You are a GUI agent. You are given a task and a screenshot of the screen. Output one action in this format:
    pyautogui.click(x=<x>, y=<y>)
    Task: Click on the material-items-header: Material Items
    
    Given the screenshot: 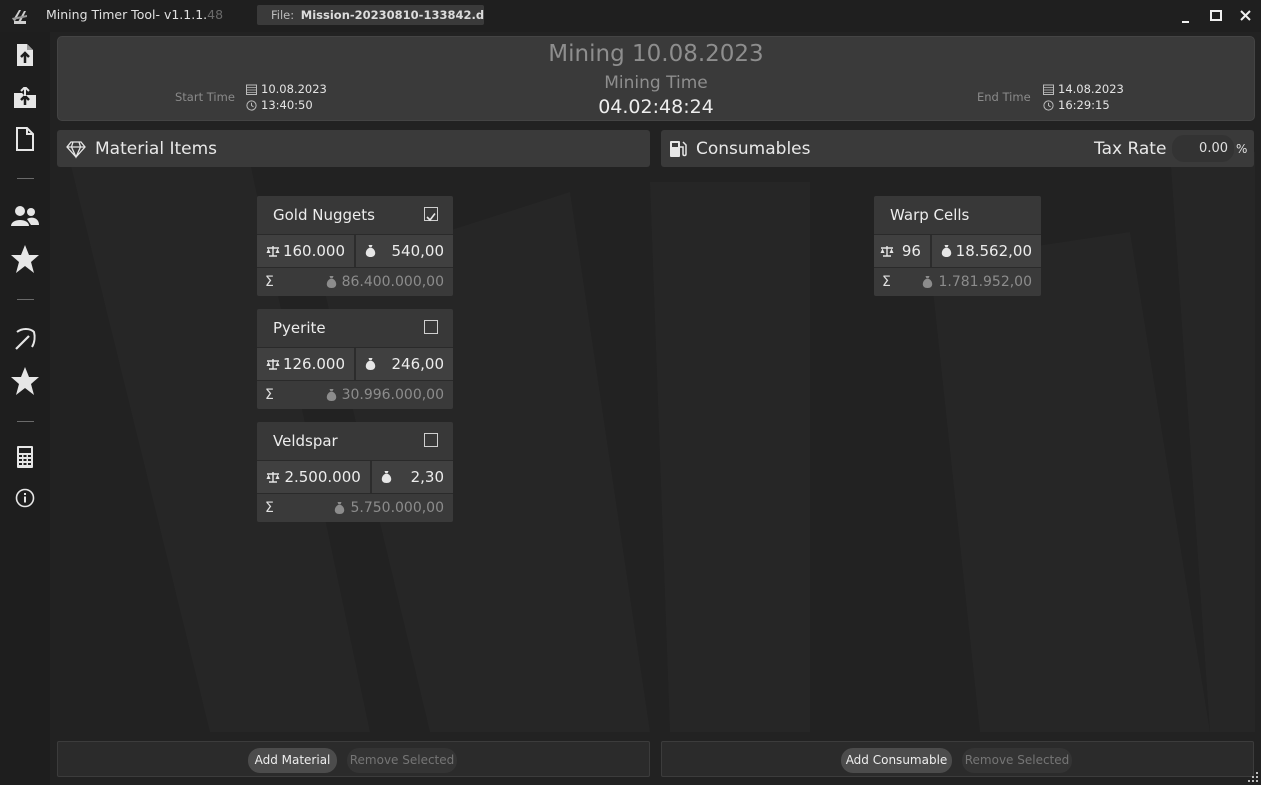 What is the action you would take?
    pyautogui.click(x=353, y=148)
    